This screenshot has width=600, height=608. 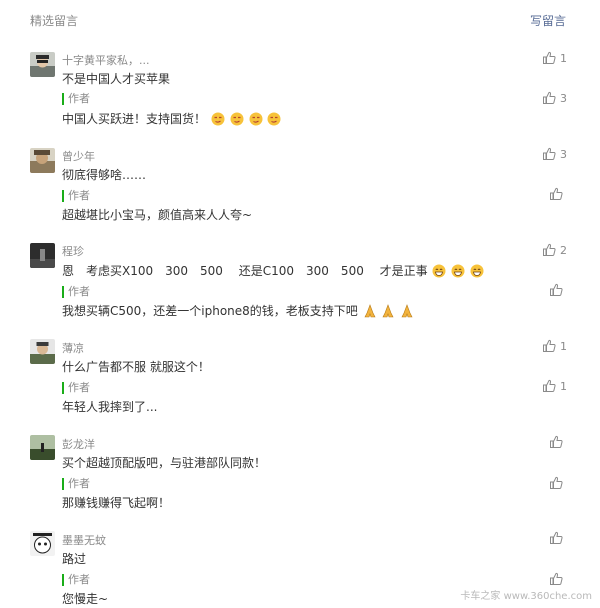 I want to click on smug-face-icon, so click(x=245, y=120).